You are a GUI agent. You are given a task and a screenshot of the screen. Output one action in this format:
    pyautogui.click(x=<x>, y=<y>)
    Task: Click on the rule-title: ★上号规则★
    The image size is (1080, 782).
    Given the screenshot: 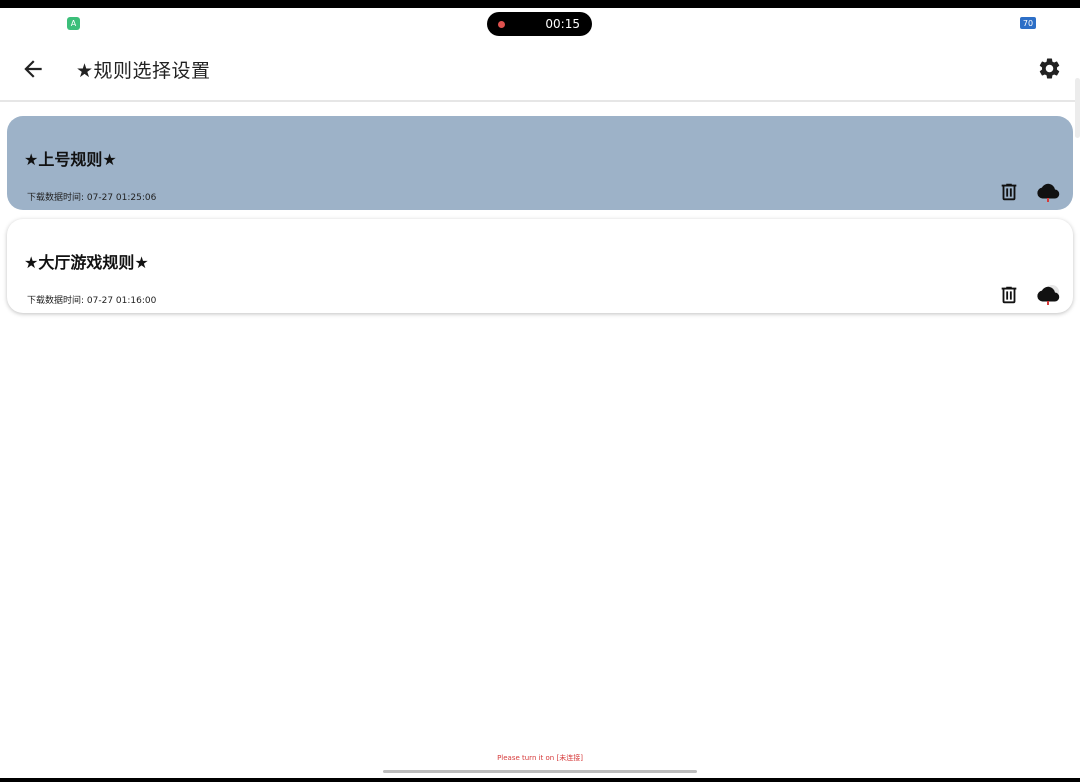 What is the action you would take?
    pyautogui.click(x=70, y=159)
    